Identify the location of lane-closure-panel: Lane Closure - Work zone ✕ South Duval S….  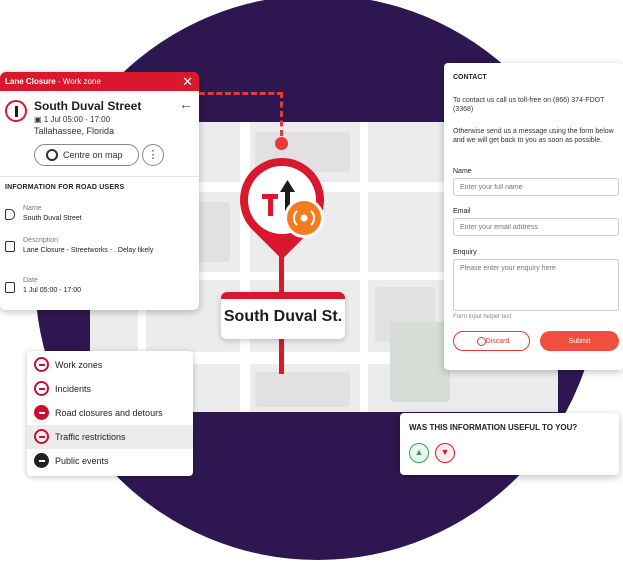
(99, 191).